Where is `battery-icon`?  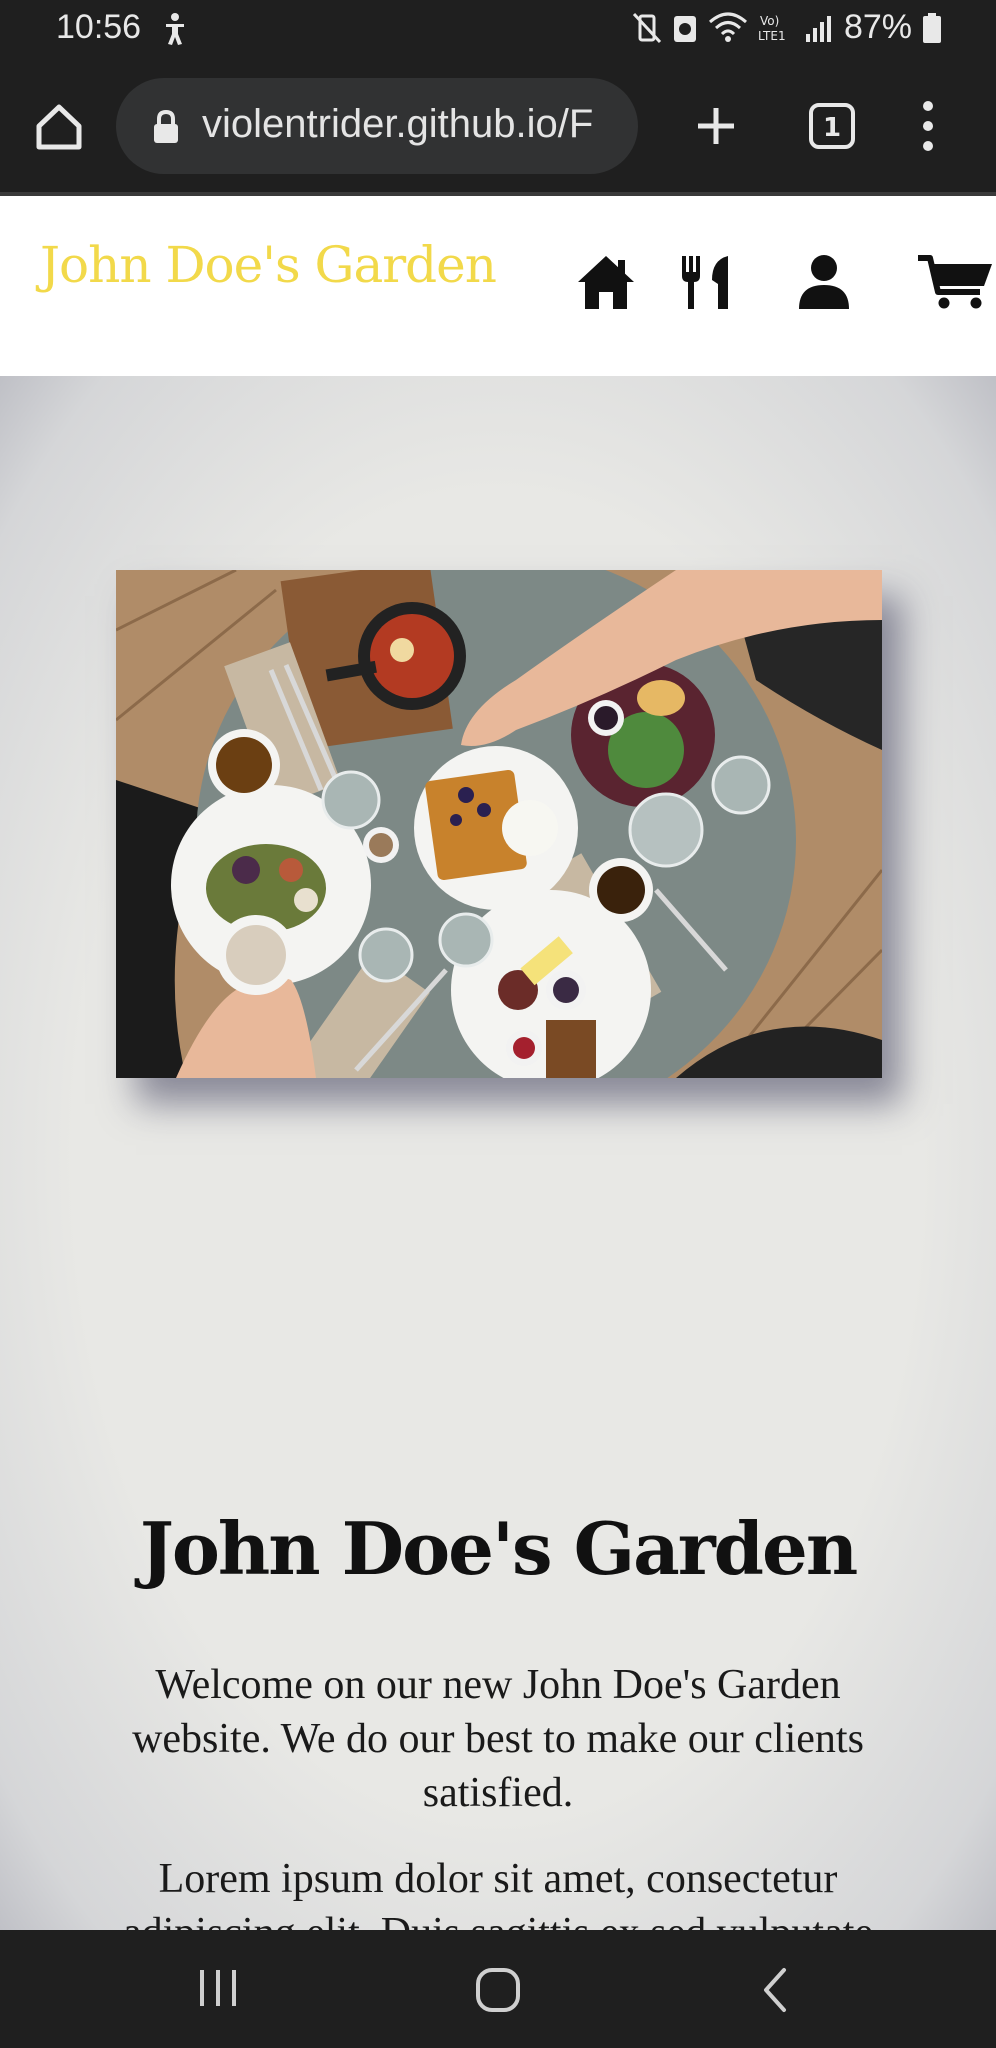 battery-icon is located at coordinates (932, 27).